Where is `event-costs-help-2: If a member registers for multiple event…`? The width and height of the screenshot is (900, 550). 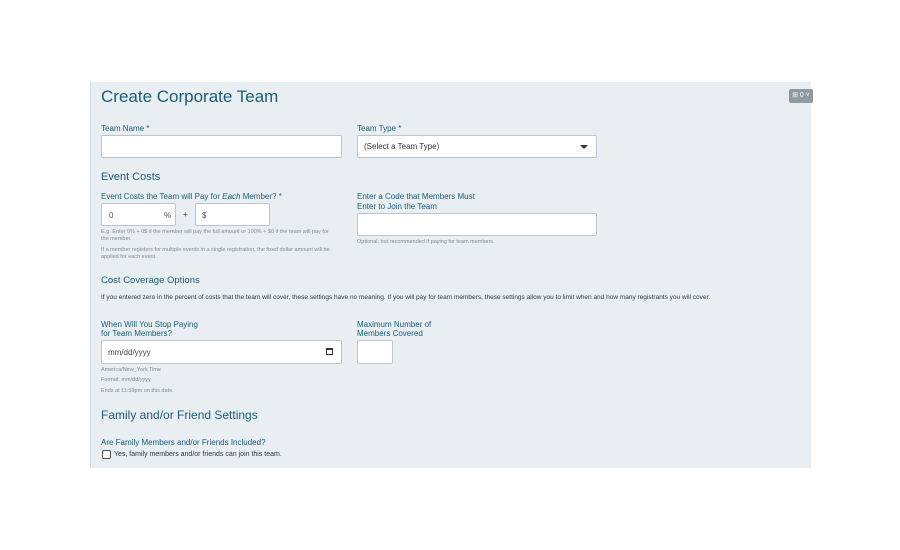
event-costs-help-2: If a member registers for multiple event… is located at coordinates (215, 253).